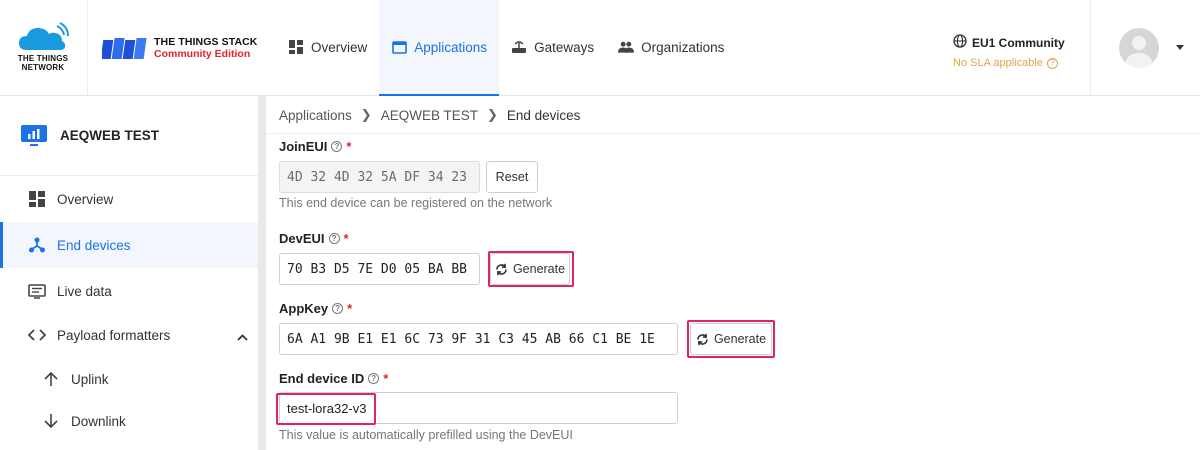 This screenshot has width=1200, height=450. Describe the element at coordinates (85, 199) in the screenshot. I see `sidebar-item-label: Overview` at that location.